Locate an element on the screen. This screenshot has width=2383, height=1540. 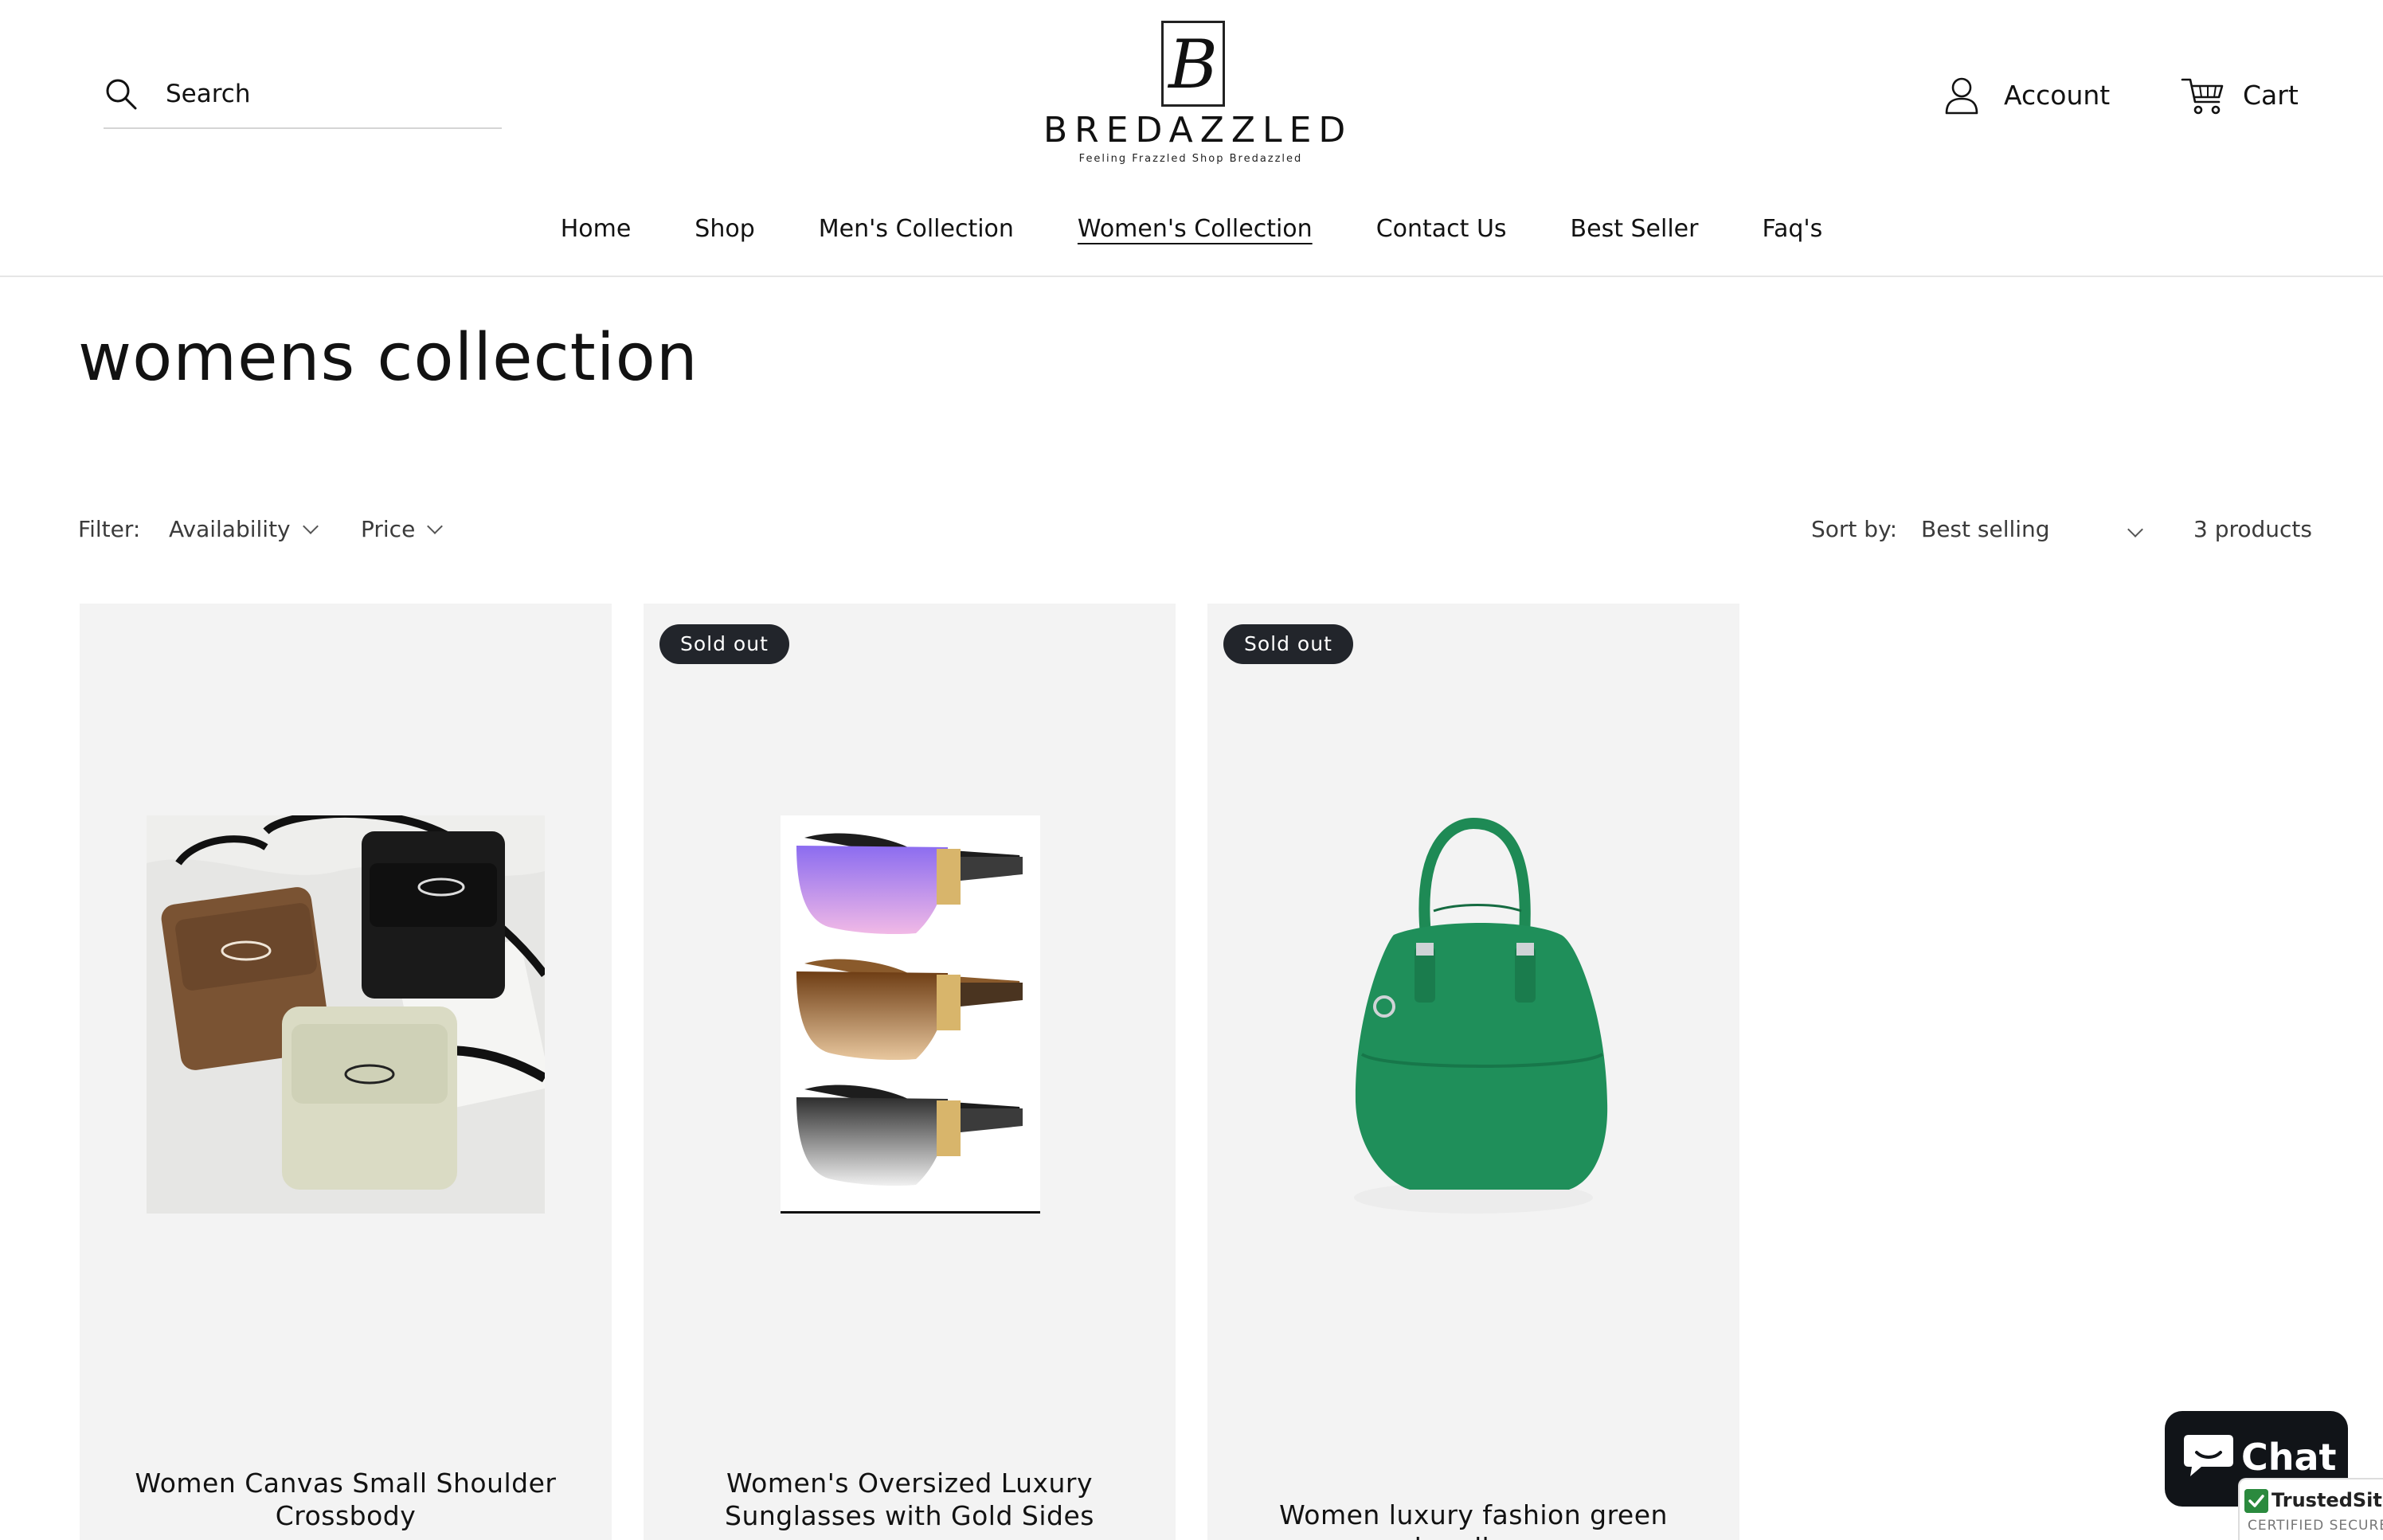
logo-monogram-frame: B is located at coordinates (1193, 64).